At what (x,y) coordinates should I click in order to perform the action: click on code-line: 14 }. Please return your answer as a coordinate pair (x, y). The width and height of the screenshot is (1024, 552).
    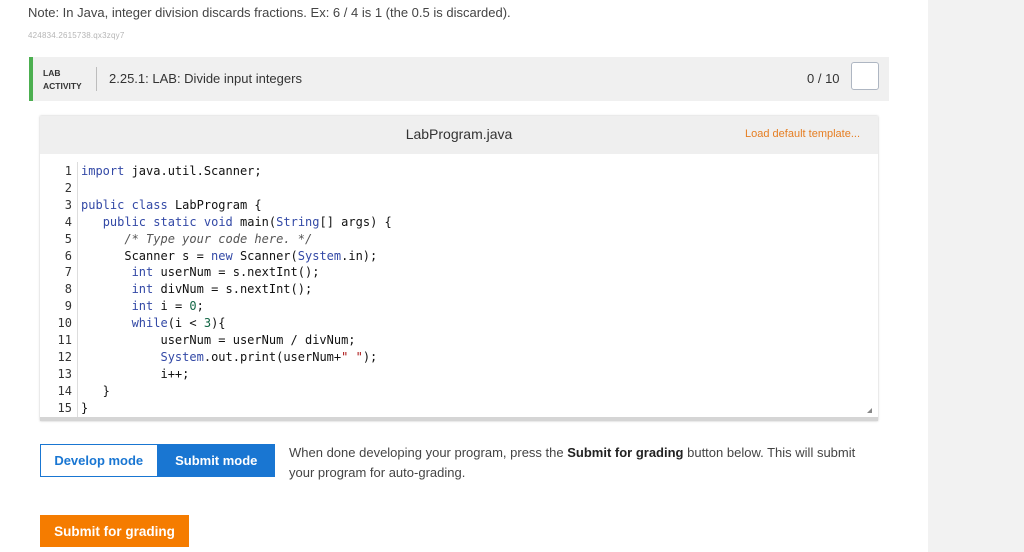
    Looking at the image, I should click on (459, 391).